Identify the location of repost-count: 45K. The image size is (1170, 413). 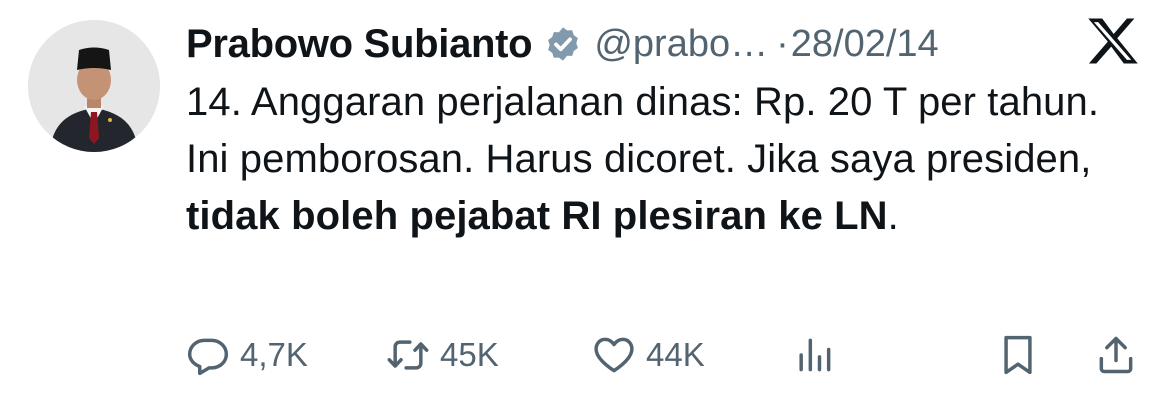
(469, 354).